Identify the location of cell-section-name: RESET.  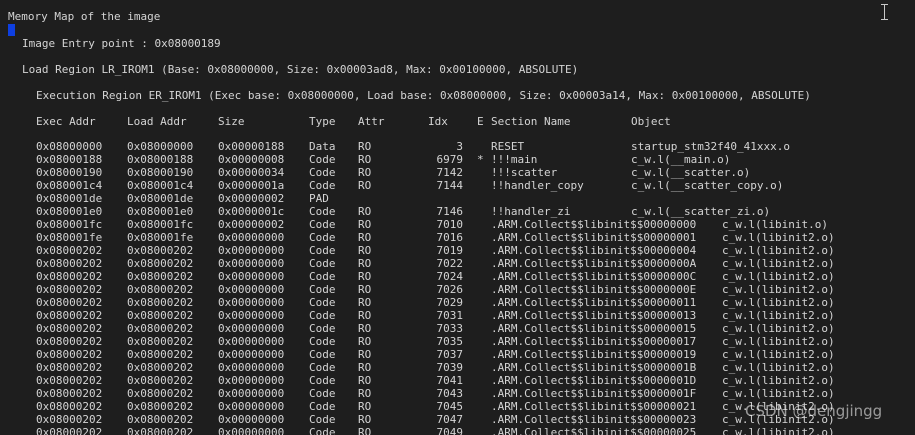
(508, 146).